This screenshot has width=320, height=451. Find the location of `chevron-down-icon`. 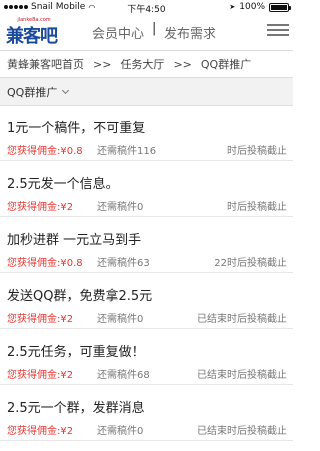

chevron-down-icon is located at coordinates (66, 90).